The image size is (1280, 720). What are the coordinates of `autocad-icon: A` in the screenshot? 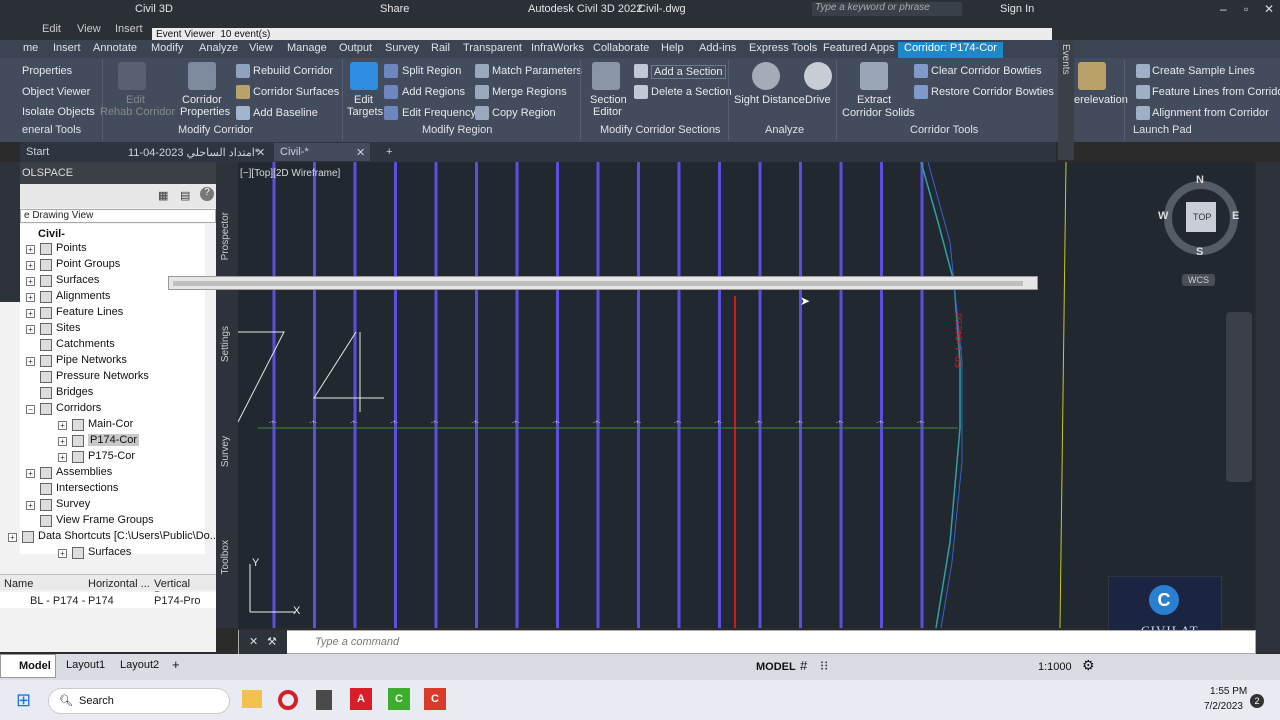 It's located at (361, 699).